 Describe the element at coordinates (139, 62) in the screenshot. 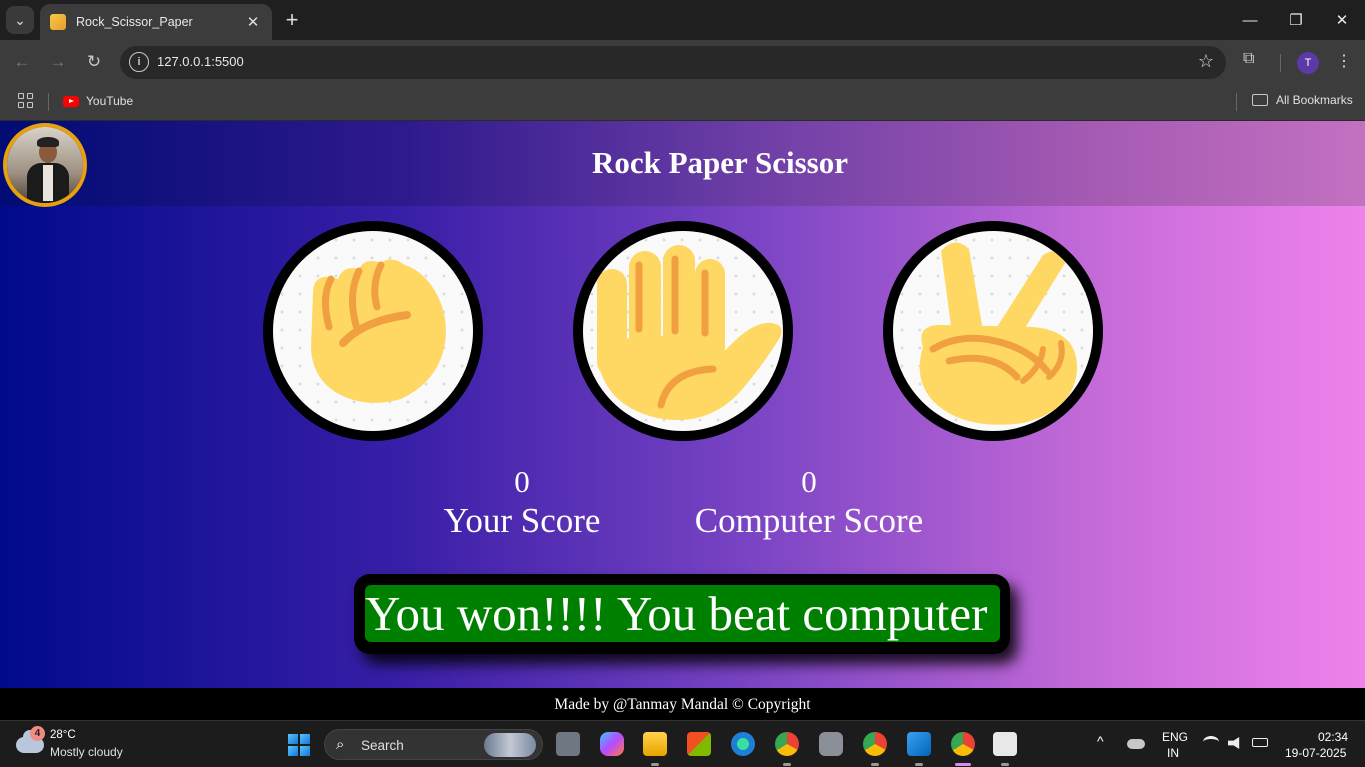

I see `site-info-icon: i` at that location.